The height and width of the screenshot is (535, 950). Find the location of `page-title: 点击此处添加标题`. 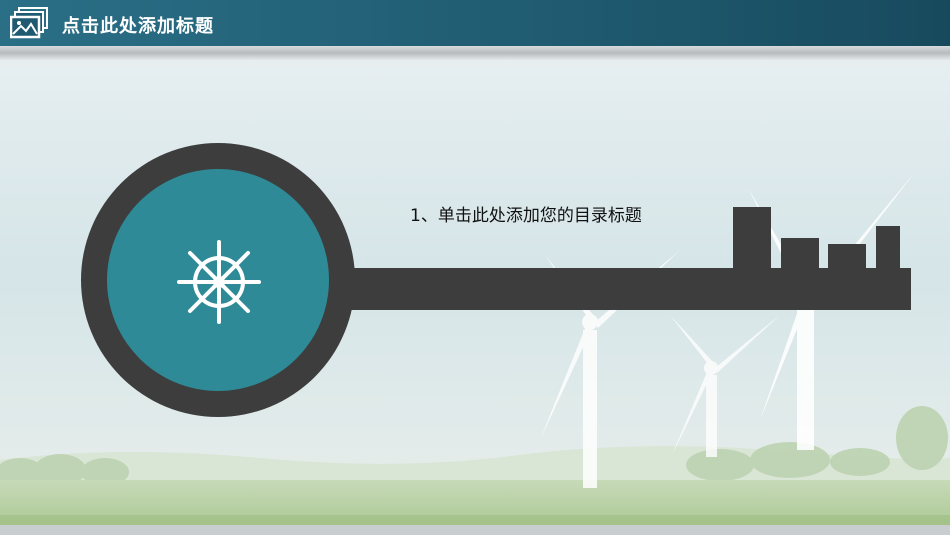

page-title: 点击此处添加标题 is located at coordinates (138, 25).